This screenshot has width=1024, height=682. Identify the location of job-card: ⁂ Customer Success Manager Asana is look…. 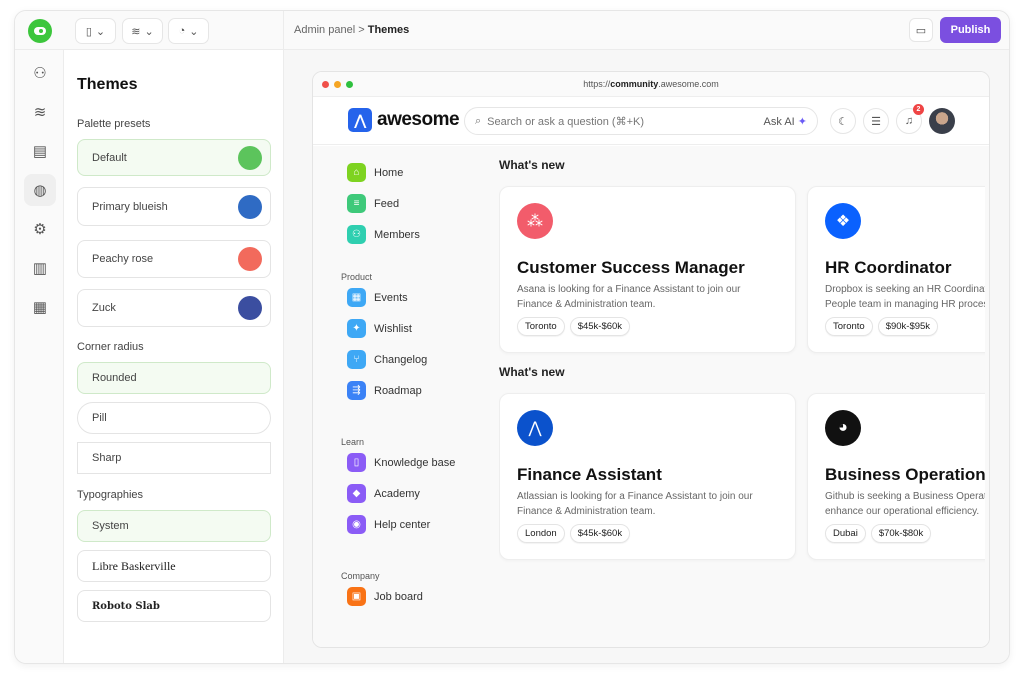
(647, 269).